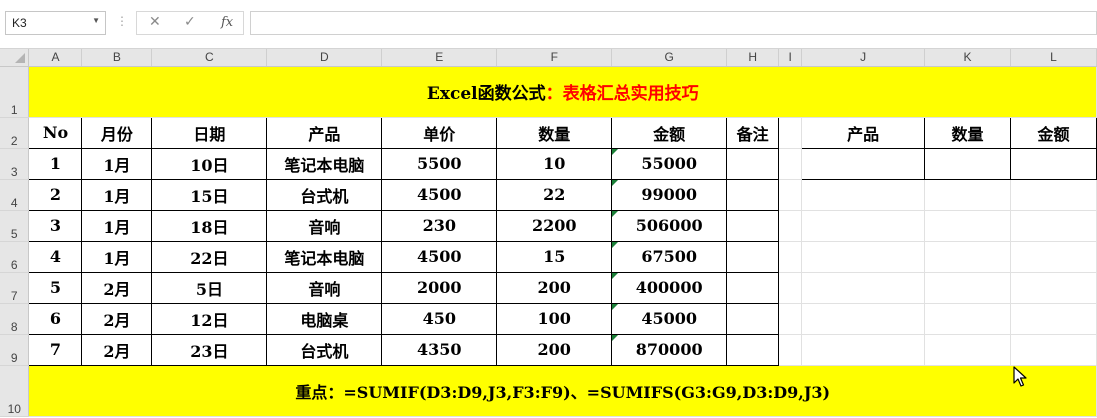 This screenshot has height=418, width=1097. Describe the element at coordinates (15, 92) in the screenshot. I see `row-header-1: 1` at that location.